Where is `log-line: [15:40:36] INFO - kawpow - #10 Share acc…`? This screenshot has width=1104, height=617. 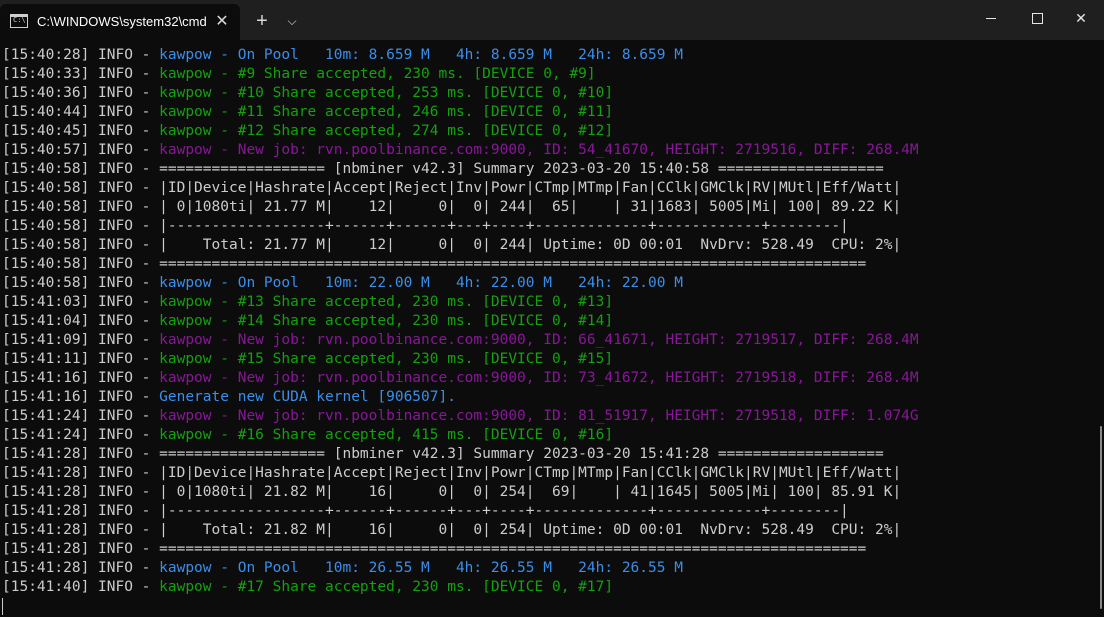
log-line: [15:40:36] INFO - kawpow - #10 Share acc… is located at coordinates (547, 93).